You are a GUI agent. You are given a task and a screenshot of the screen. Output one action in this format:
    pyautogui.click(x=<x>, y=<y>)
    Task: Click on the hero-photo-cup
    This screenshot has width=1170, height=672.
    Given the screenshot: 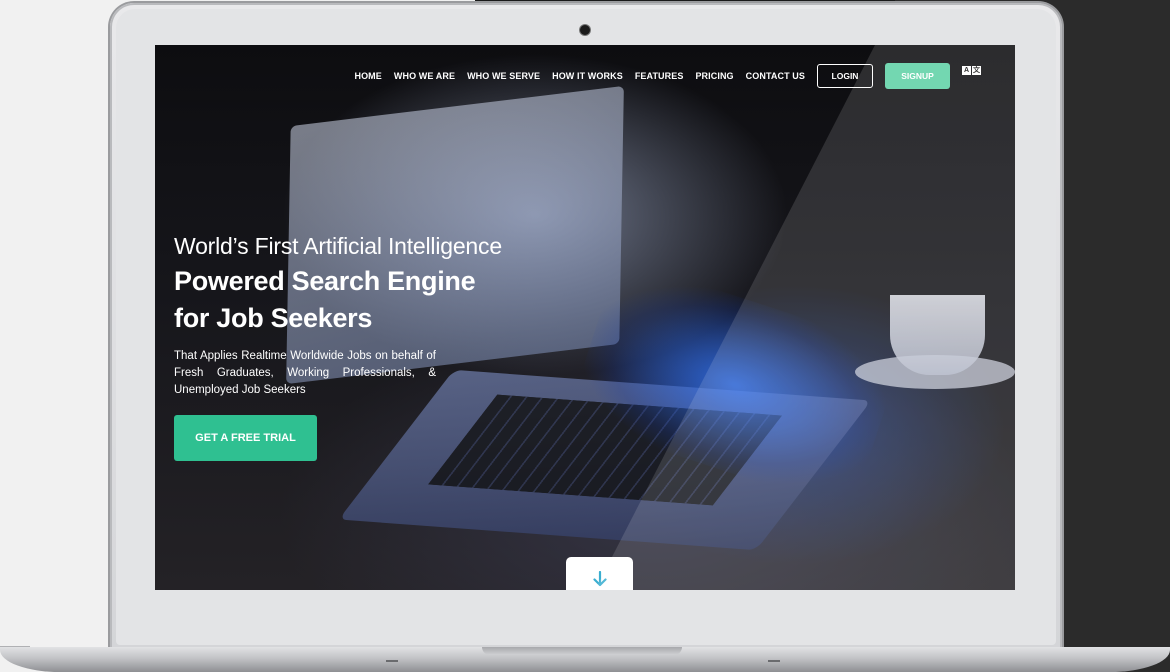 What is the action you would take?
    pyautogui.click(x=937, y=335)
    